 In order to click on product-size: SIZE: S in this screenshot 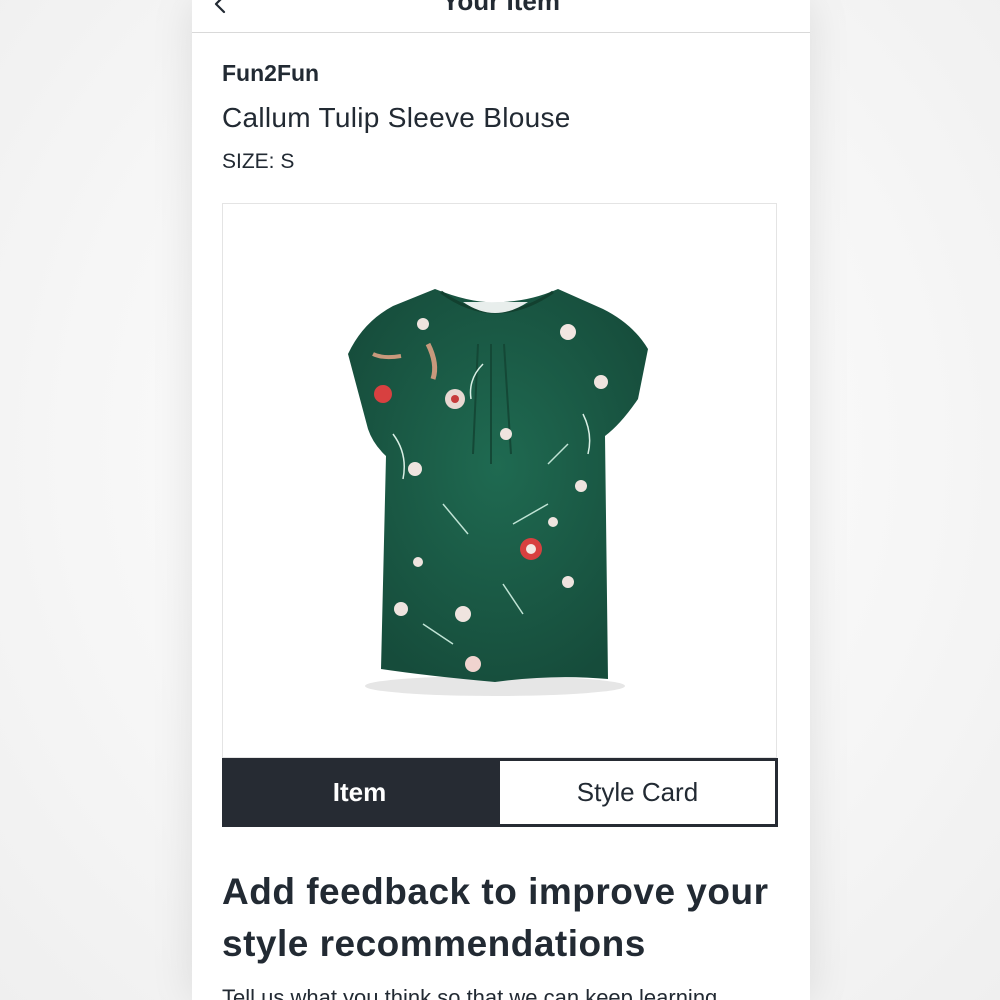, I will do `click(258, 161)`.